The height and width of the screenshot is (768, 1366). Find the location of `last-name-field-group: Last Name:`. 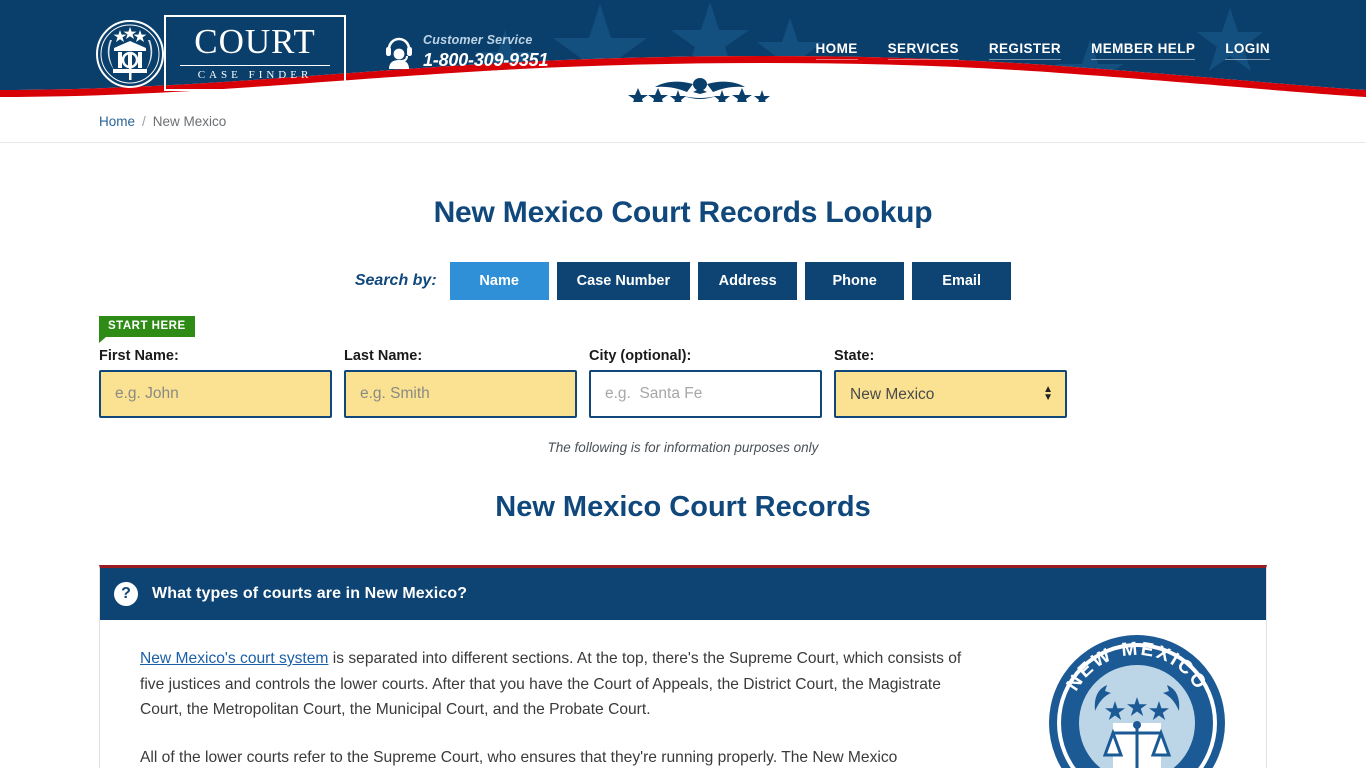

last-name-field-group: Last Name: is located at coordinates (460, 383).